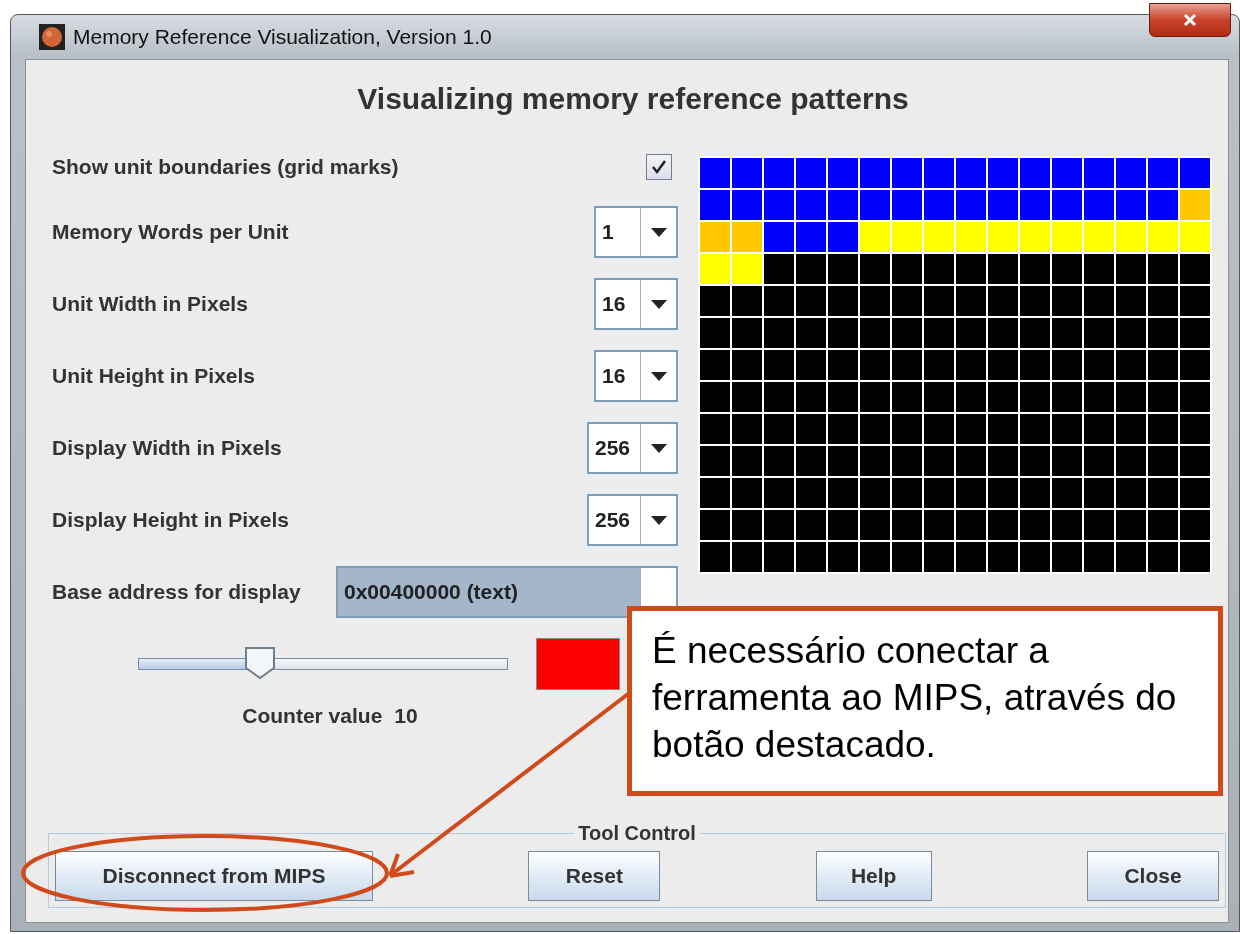 This screenshot has width=1240, height=934. What do you see at coordinates (925, 701) in the screenshot?
I see `callout-text: É necessário conectar a ferramenta ao MIPS, através do botão destacado.` at bounding box center [925, 701].